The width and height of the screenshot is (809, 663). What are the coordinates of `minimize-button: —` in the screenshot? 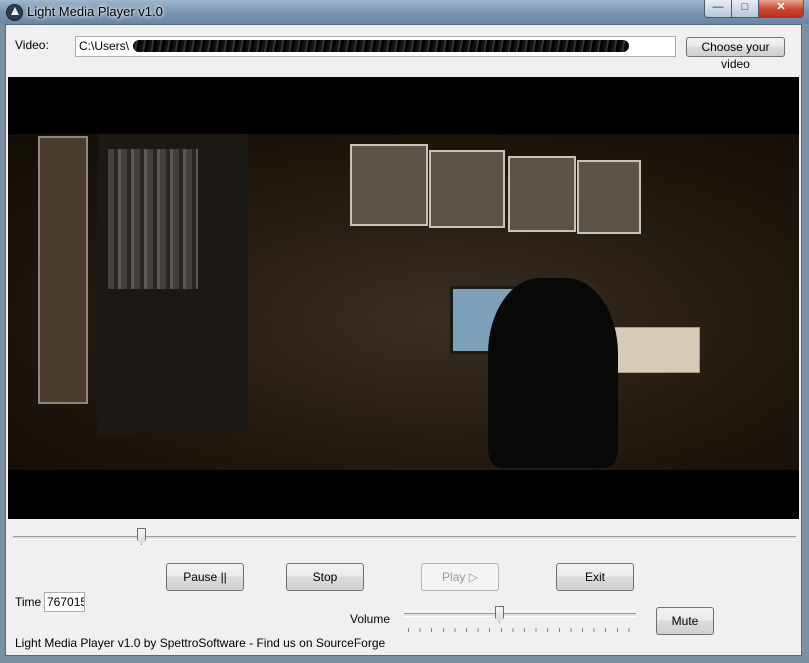 It's located at (718, 9).